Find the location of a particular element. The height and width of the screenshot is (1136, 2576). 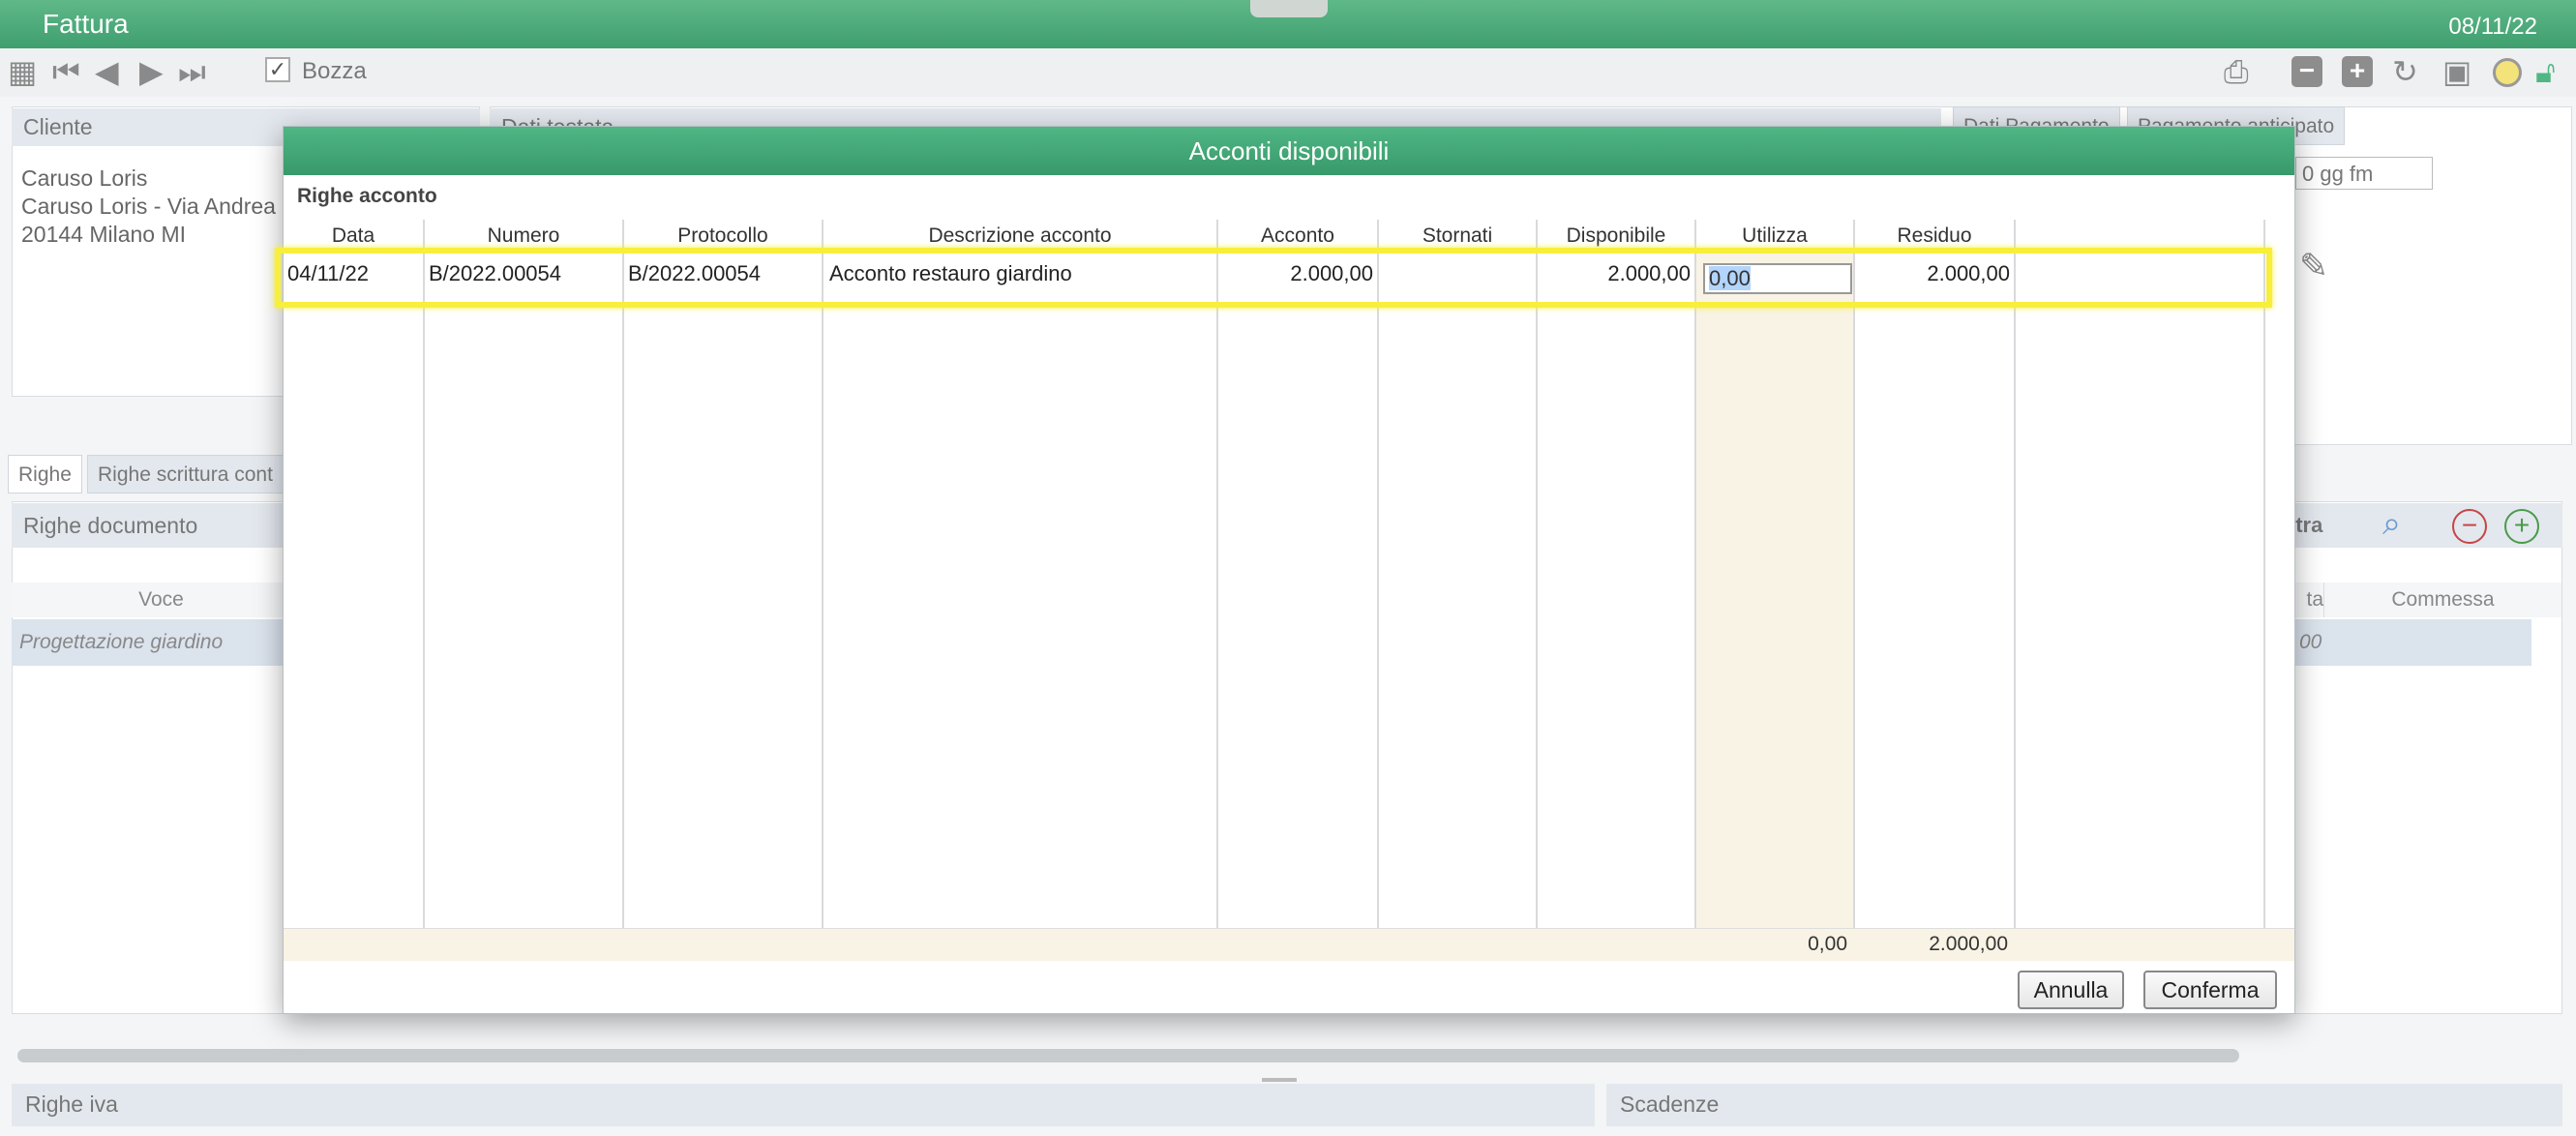

total-residuo: 2.000,00 is located at coordinates (1968, 944).